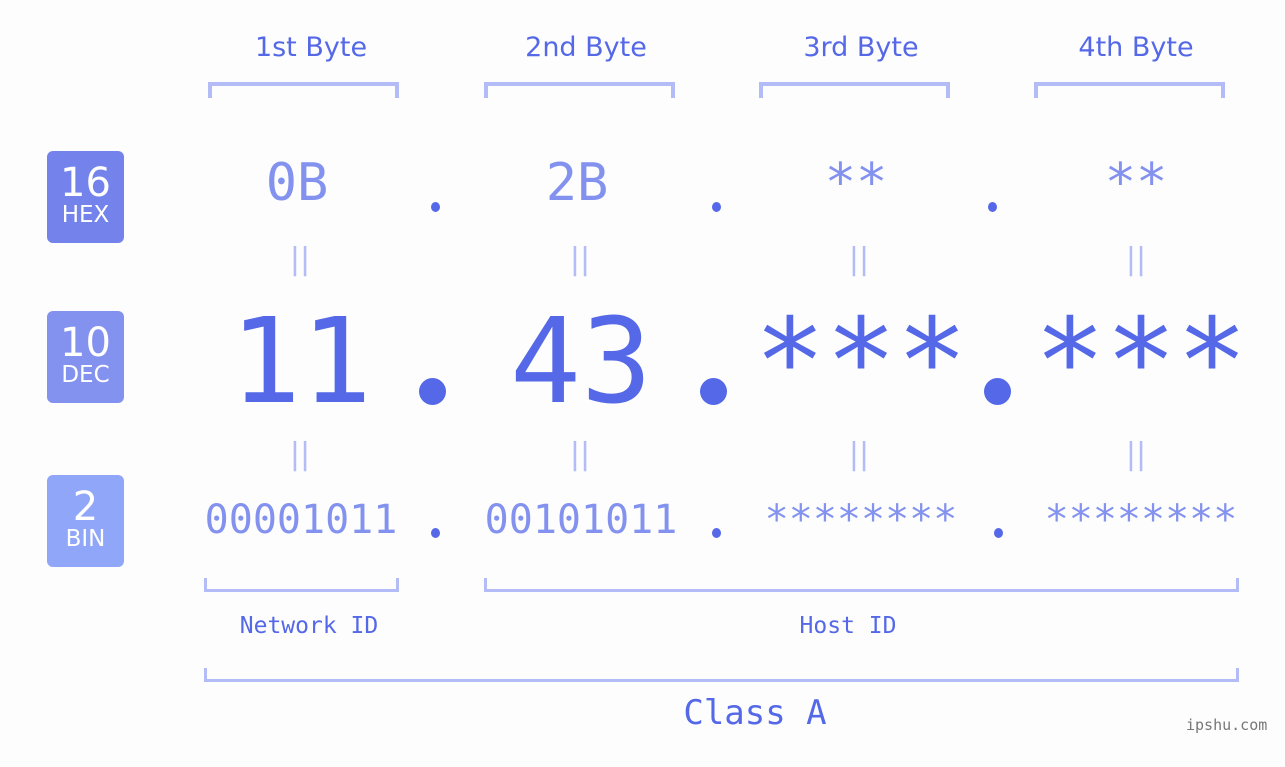  I want to click on hex-byte-2: 2B, so click(577, 183).